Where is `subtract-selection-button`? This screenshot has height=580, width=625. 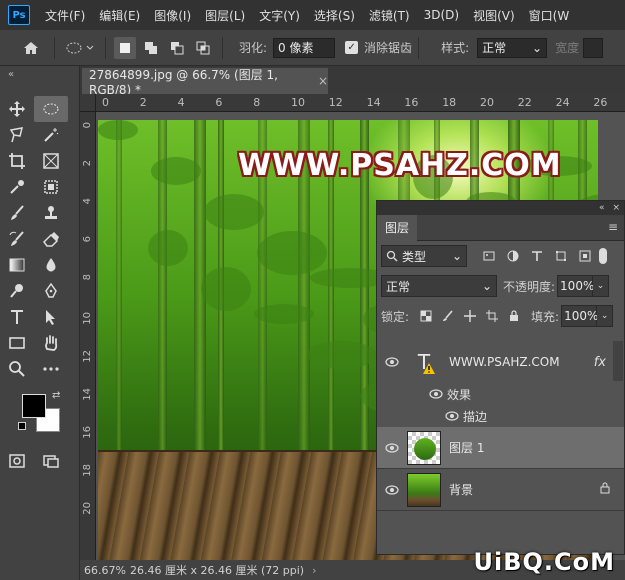
subtract-selection-button is located at coordinates (177, 48).